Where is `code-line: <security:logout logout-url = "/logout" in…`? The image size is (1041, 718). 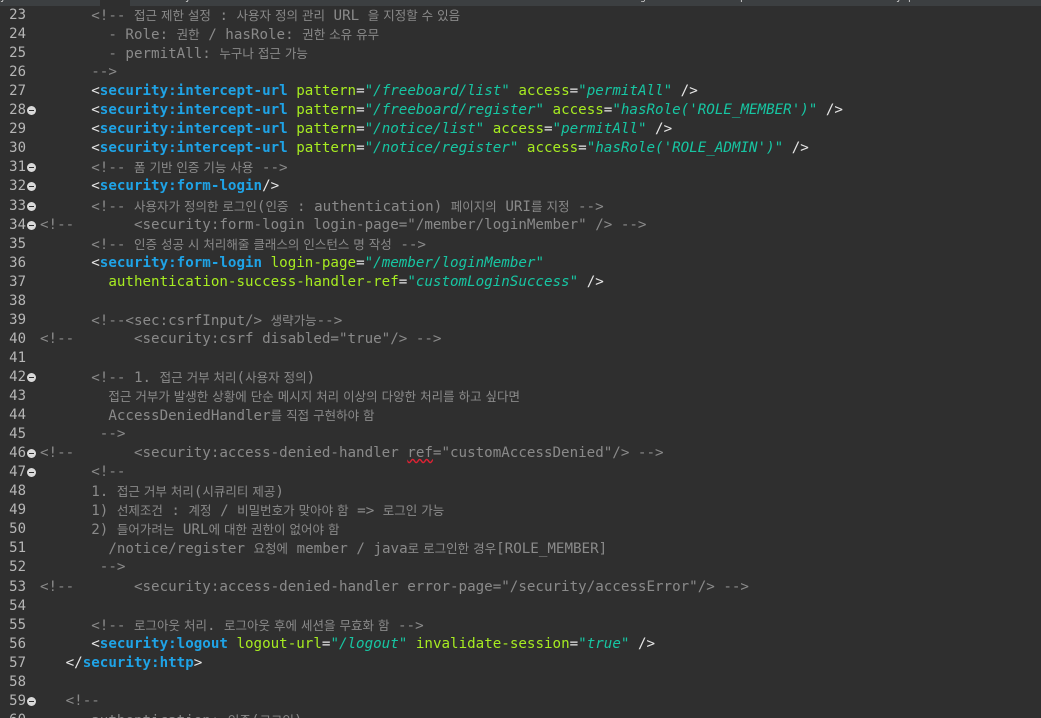
code-line: <security:logout logout-url = "/logout" in… is located at coordinates (347, 644).